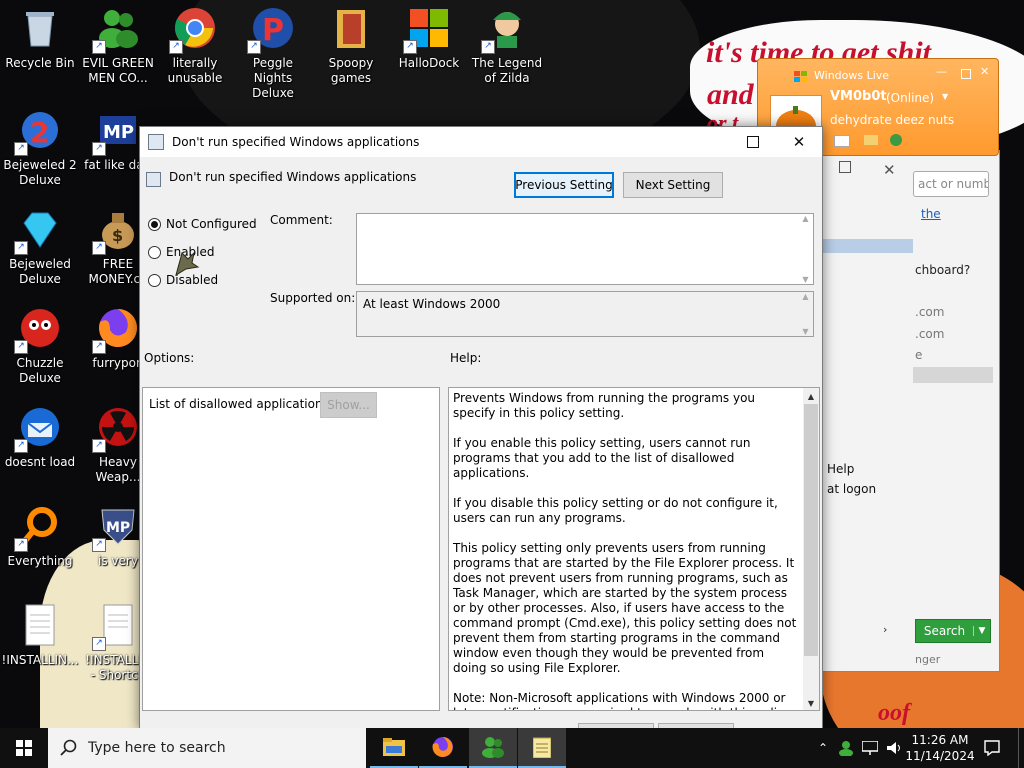  Describe the element at coordinates (116, 132) in the screenshot. I see `mp-logo-icon: MP ↗` at that location.